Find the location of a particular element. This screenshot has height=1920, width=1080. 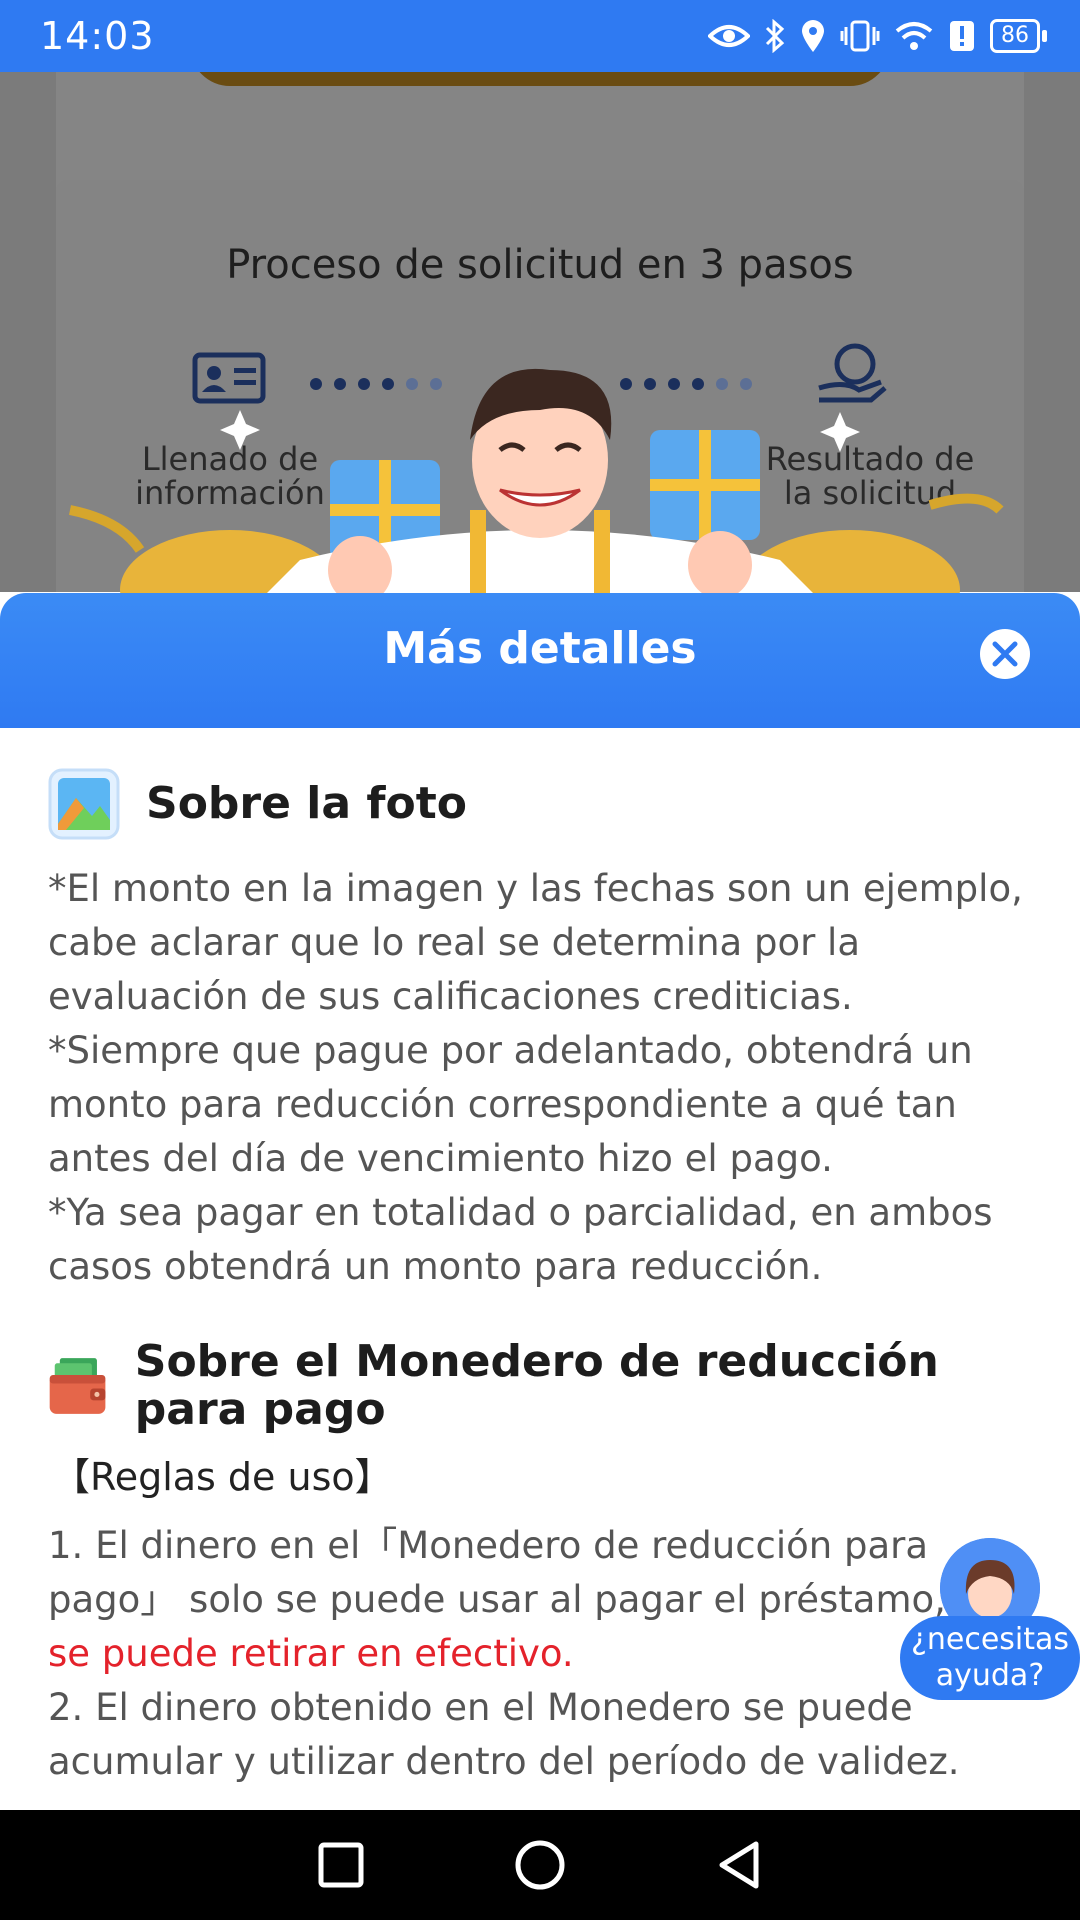

circle-nav-icon is located at coordinates (540, 1865).